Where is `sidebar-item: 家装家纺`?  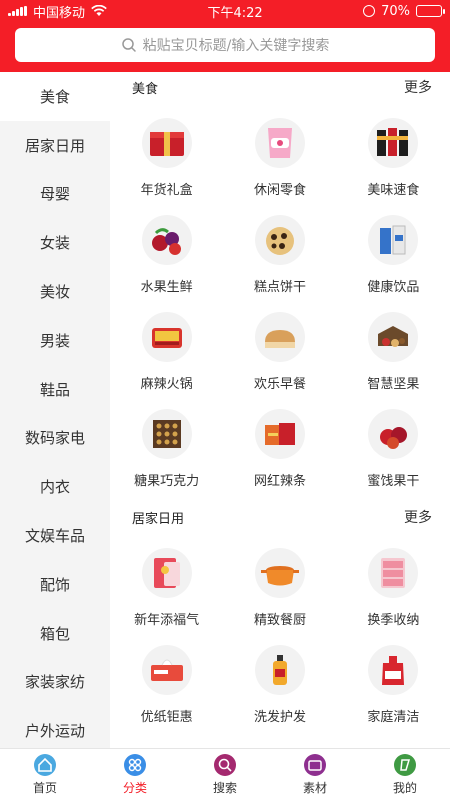
sidebar-item: 家装家纺 is located at coordinates (55, 682).